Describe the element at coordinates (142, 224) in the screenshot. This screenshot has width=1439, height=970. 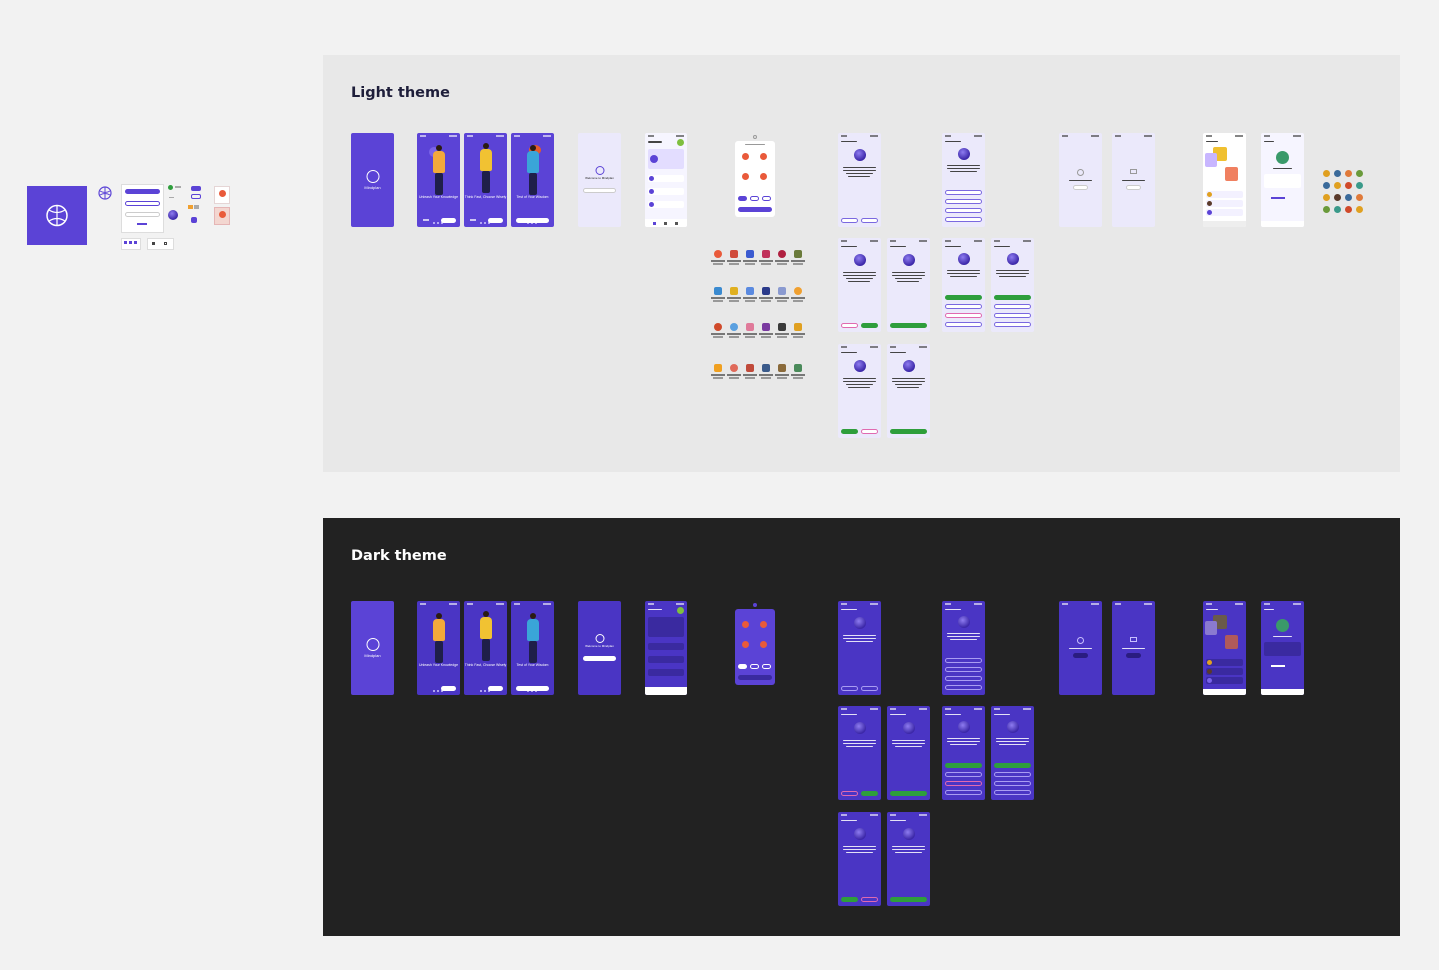
I see `text-link-sample` at that location.